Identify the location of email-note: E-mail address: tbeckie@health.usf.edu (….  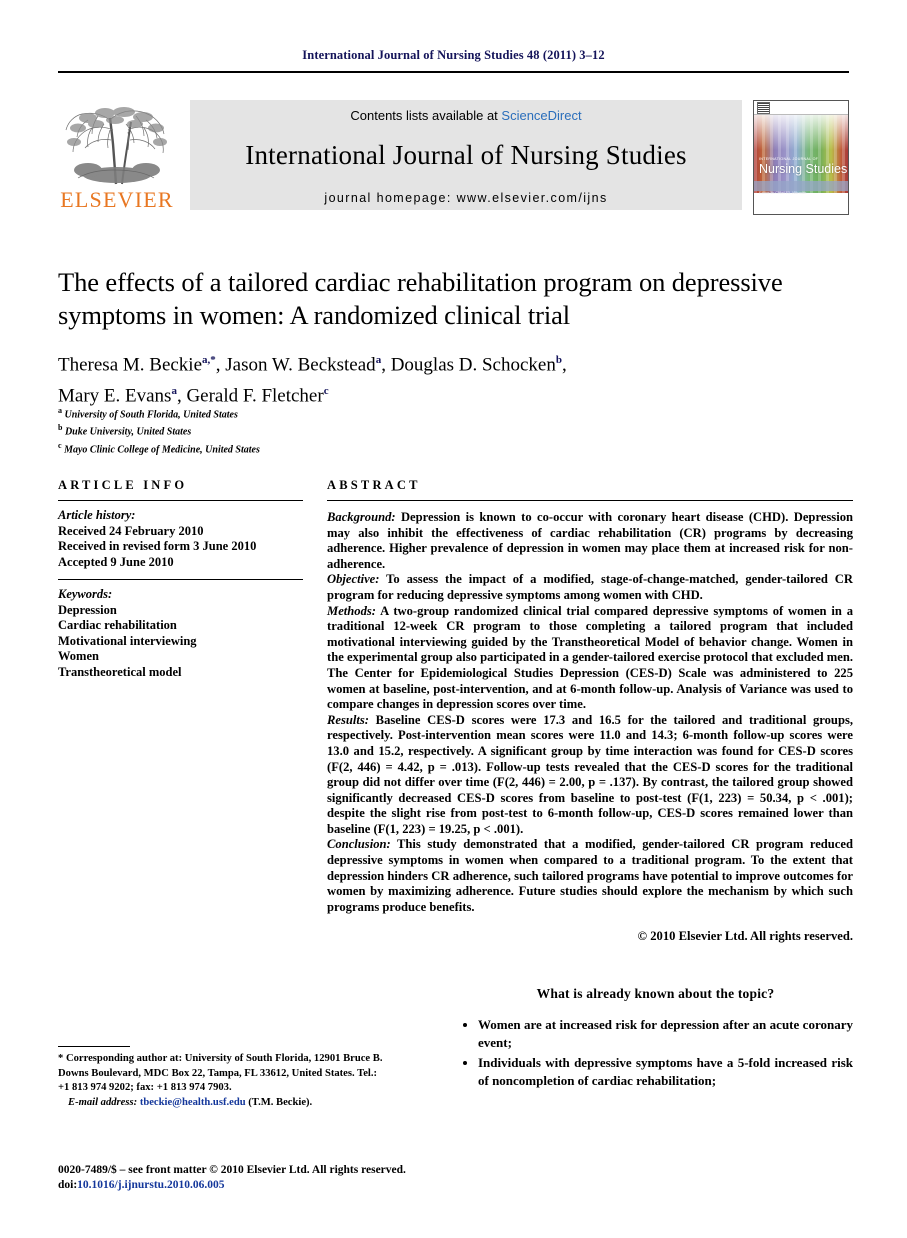
(223, 1103).